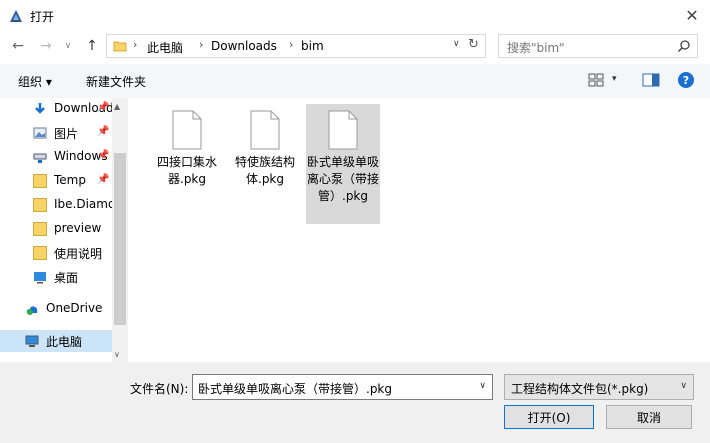 This screenshot has height=443, width=710. Describe the element at coordinates (117, 106) in the screenshot. I see `scroll-up-icon: ▲` at that location.